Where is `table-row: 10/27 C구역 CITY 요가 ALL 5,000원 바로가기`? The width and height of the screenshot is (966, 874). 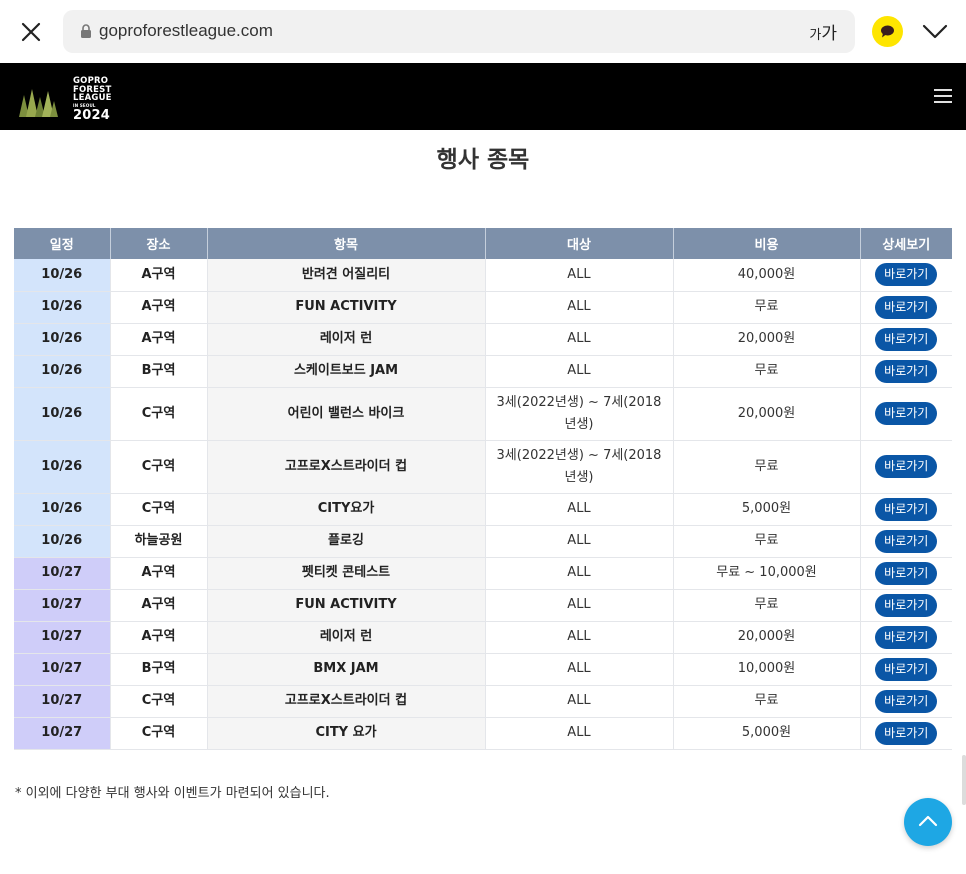
table-row: 10/27 C구역 CITY 요가 ALL 5,000원 바로가기 is located at coordinates (483, 733).